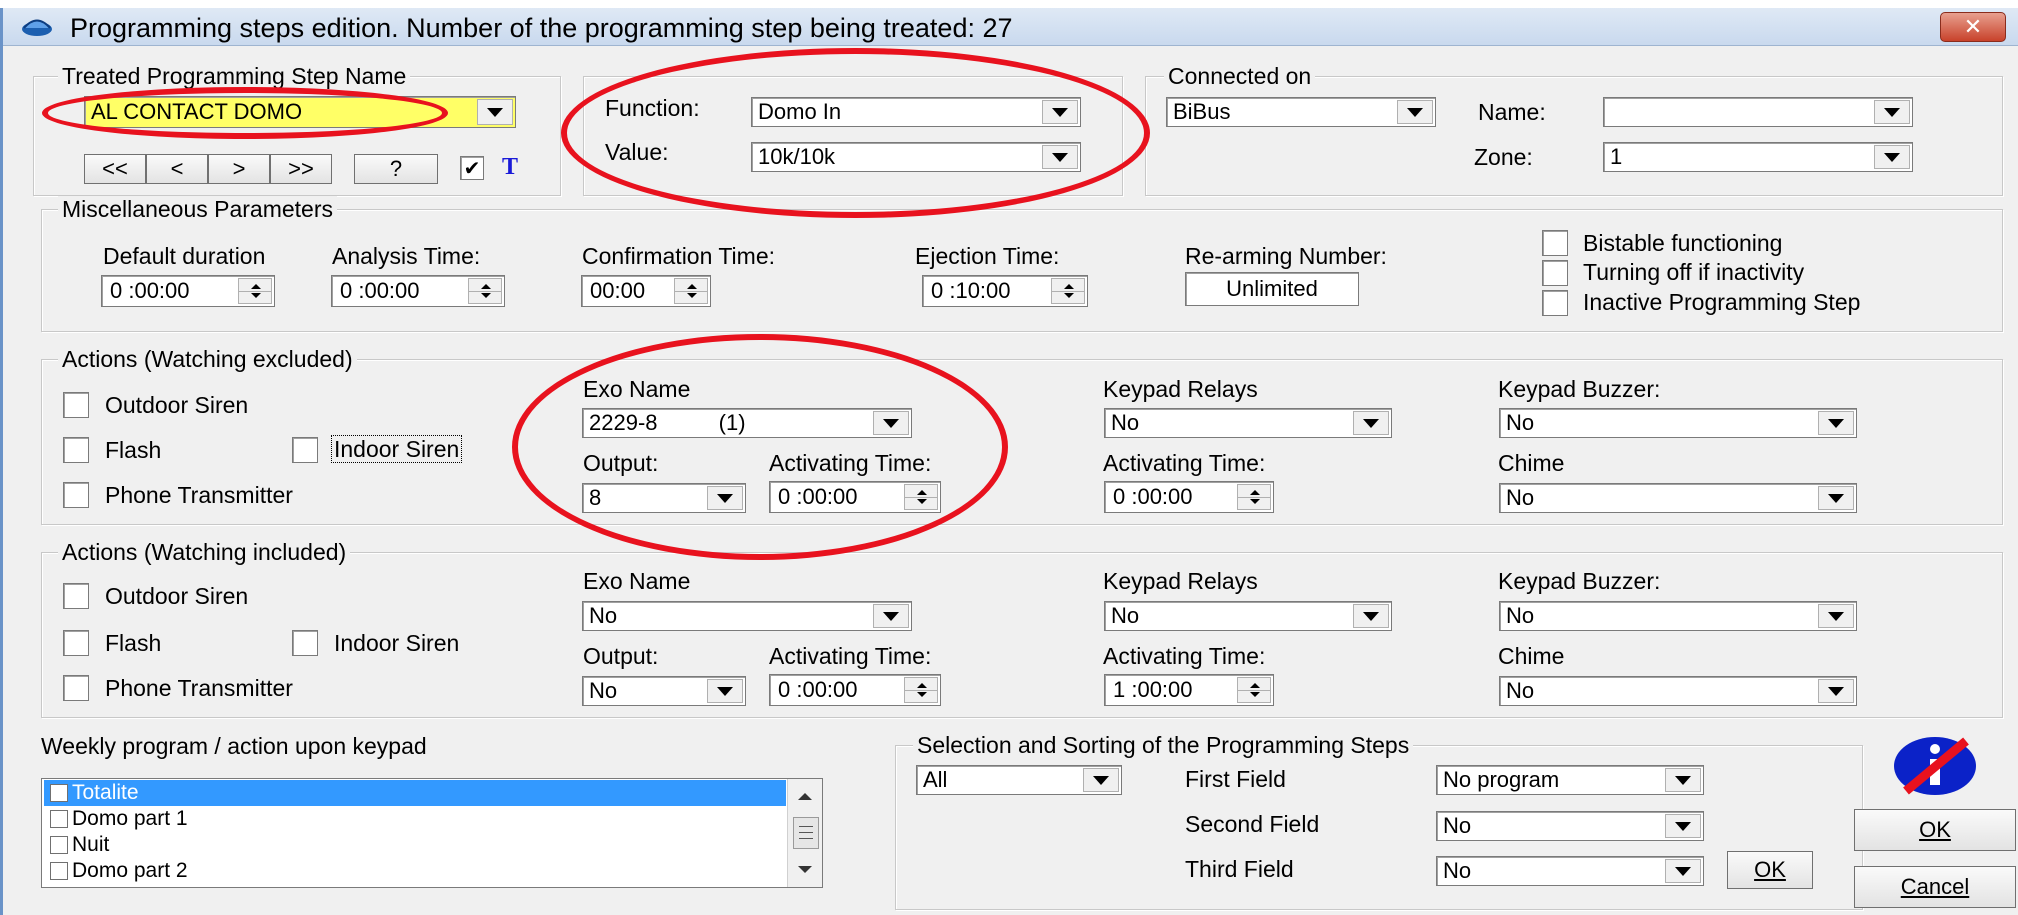 This screenshot has width=2018, height=915. What do you see at coordinates (1239, 869) in the screenshot?
I see `third-field-label: Third Field` at bounding box center [1239, 869].